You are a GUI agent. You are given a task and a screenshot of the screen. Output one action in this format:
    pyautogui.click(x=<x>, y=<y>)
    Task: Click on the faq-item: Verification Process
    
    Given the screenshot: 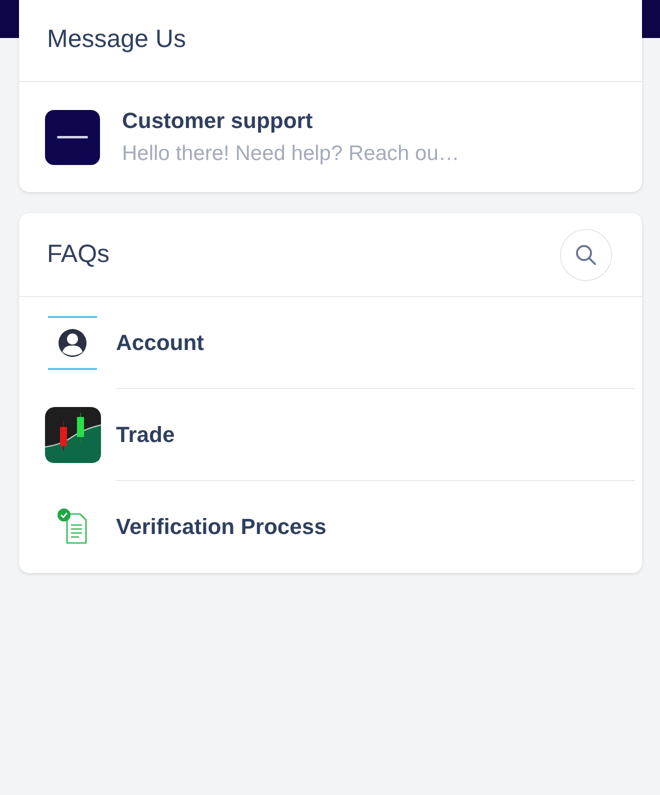 What is the action you would take?
    pyautogui.click(x=330, y=527)
    